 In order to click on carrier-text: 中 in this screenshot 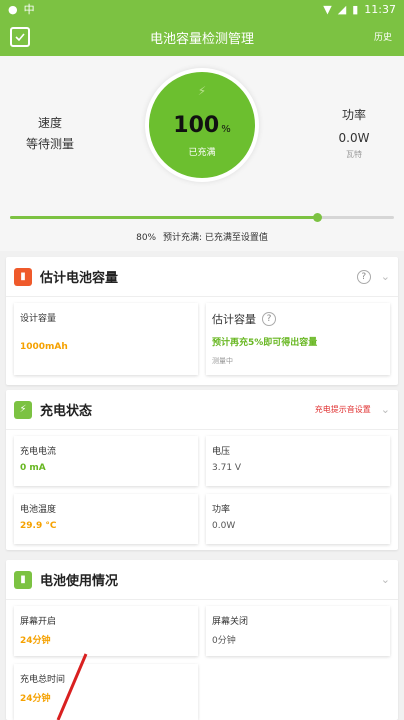, I will do `click(29, 9)`.